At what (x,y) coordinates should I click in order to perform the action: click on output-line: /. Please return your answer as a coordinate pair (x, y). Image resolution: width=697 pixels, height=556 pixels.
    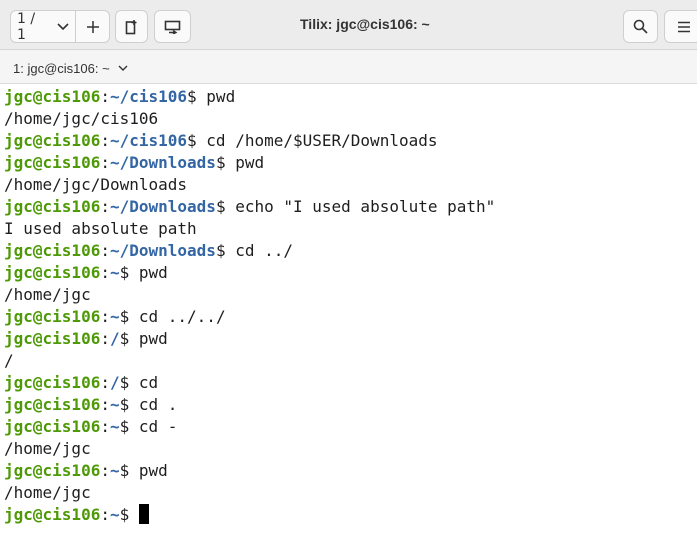
    Looking at the image, I should click on (9, 360).